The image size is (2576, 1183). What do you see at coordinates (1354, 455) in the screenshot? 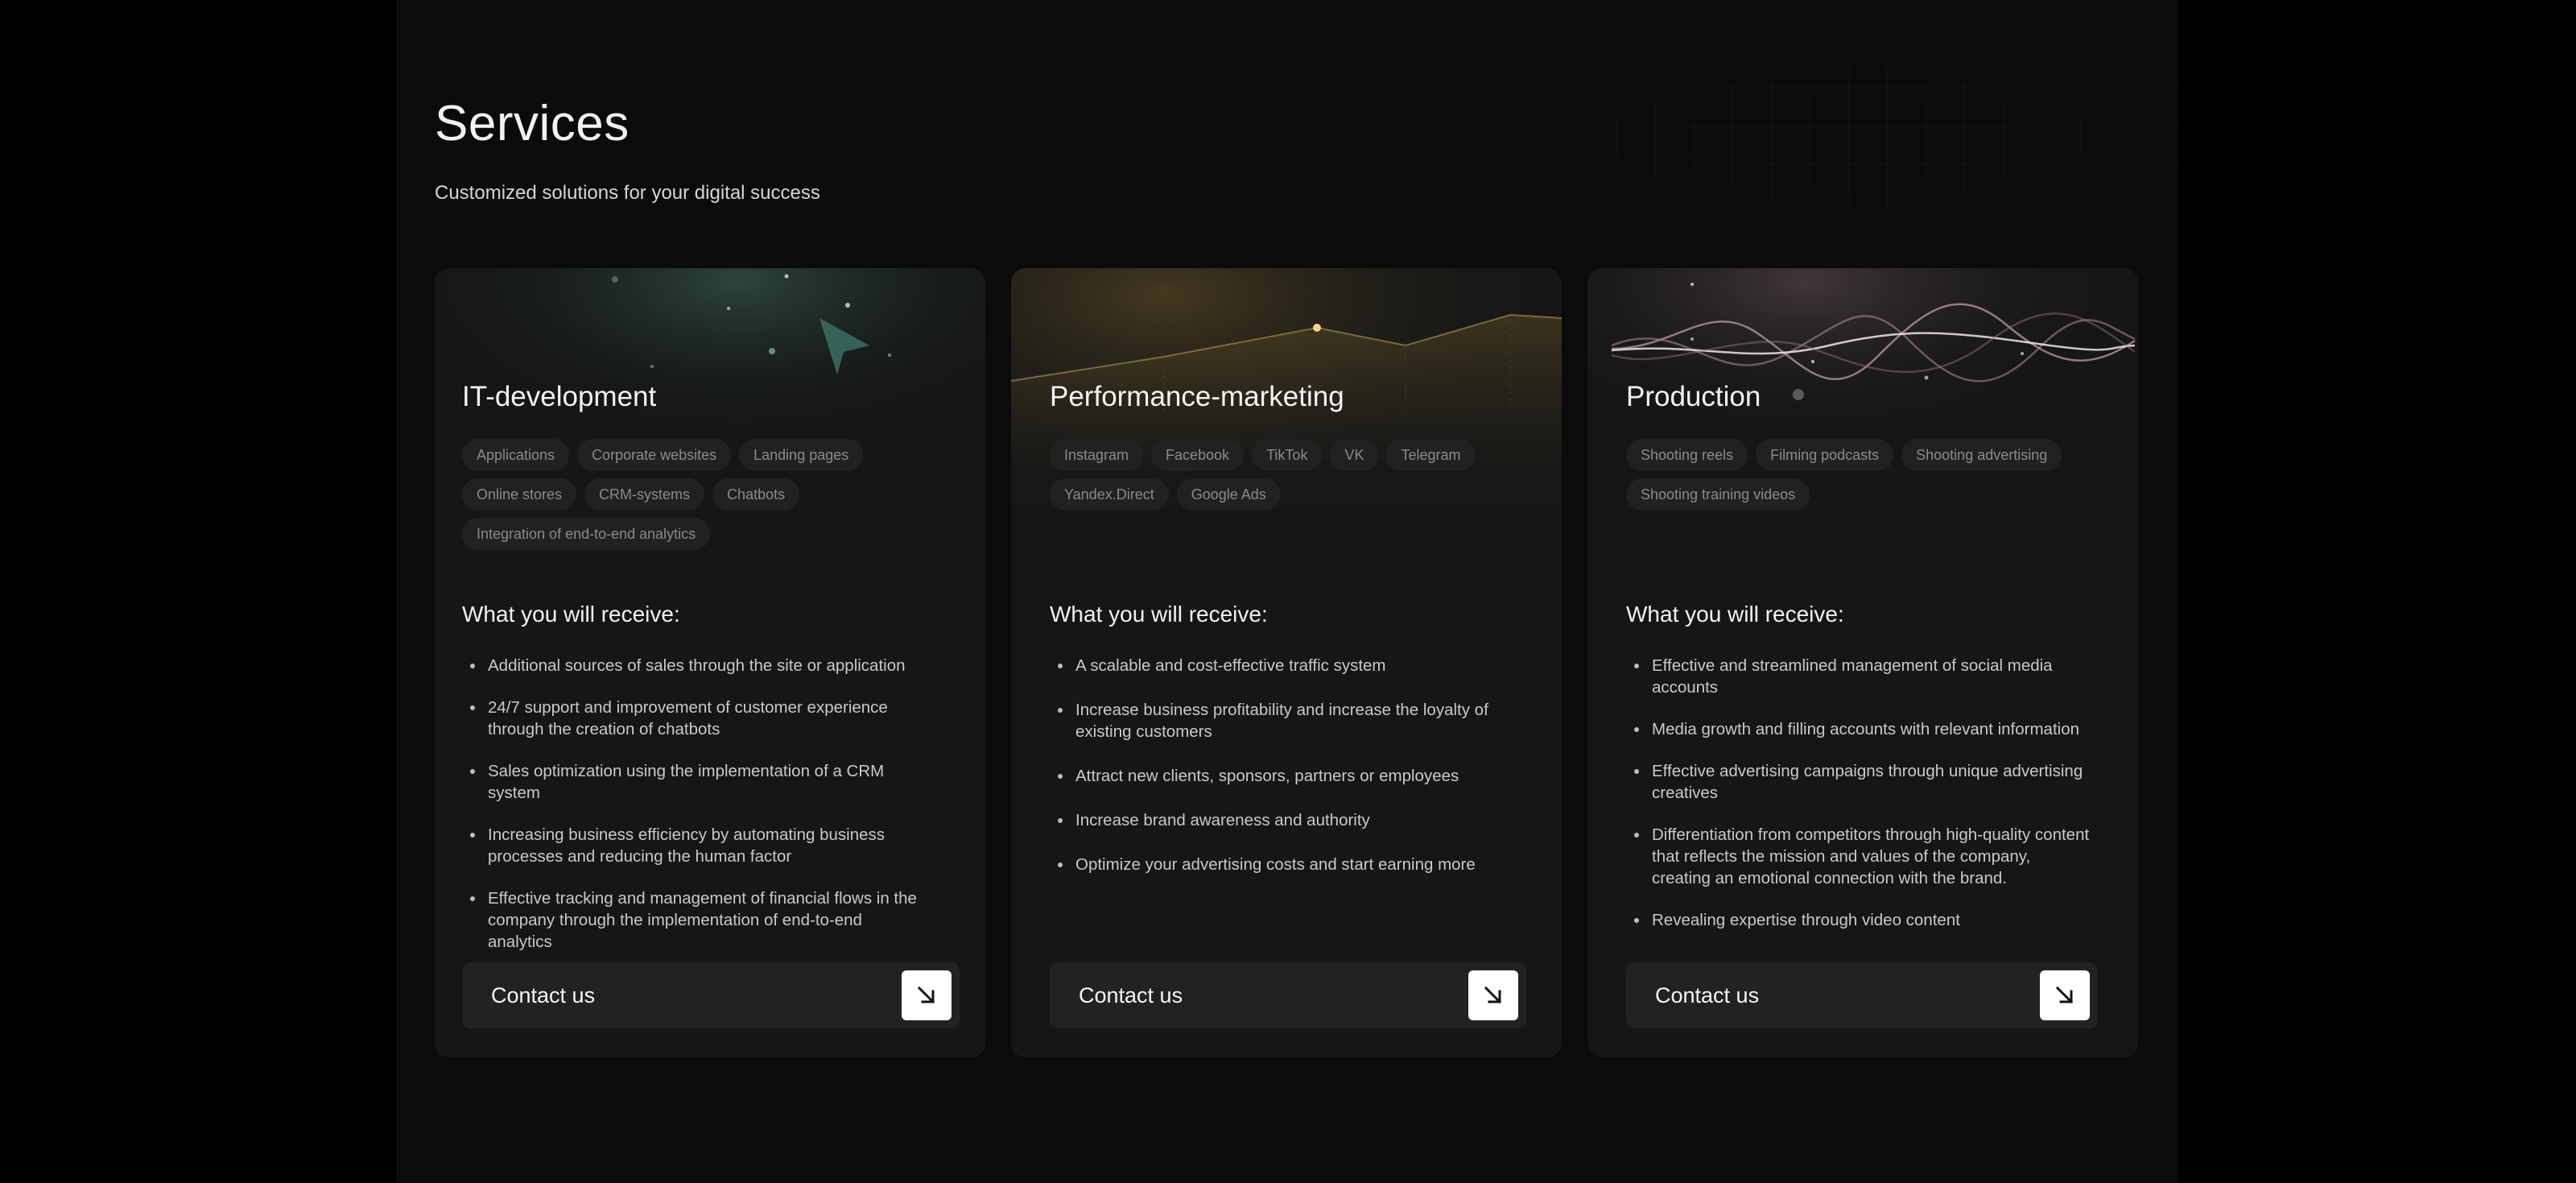
I see `tag: VK` at bounding box center [1354, 455].